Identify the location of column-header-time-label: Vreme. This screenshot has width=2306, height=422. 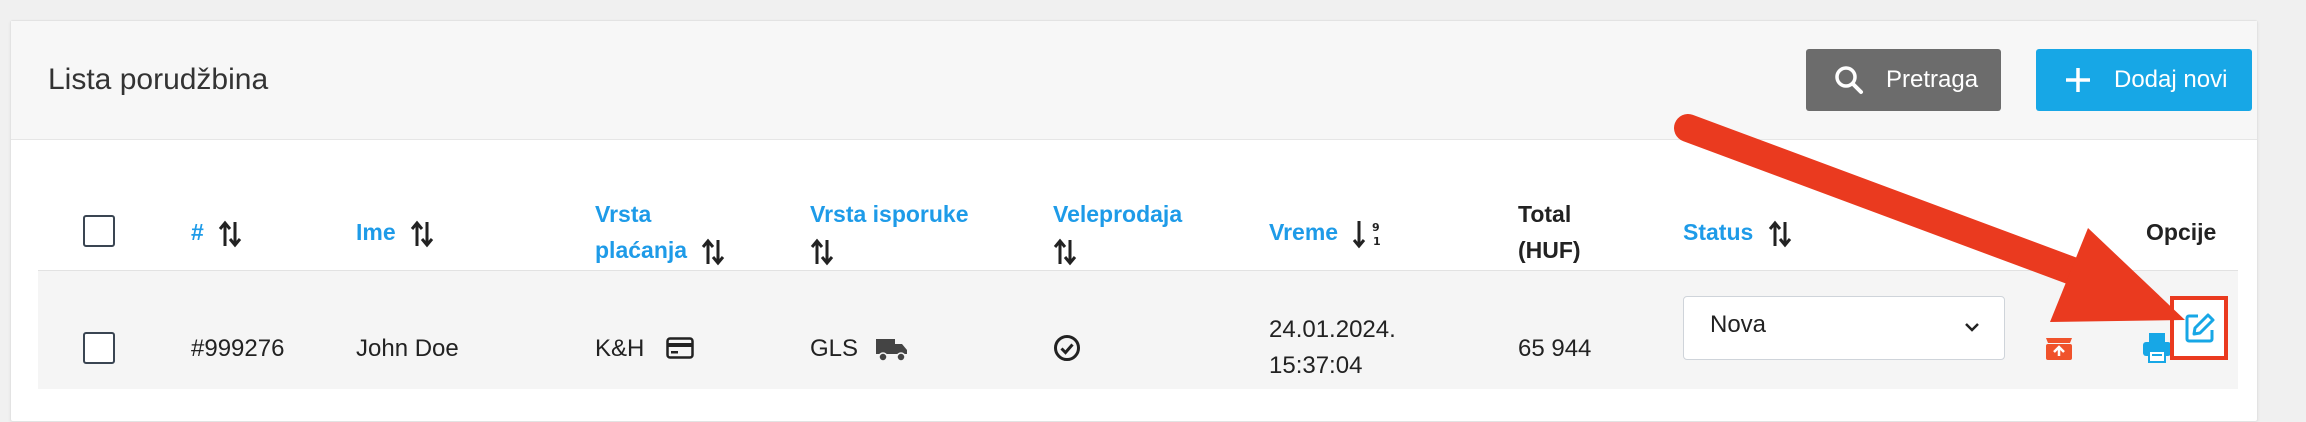
(1304, 232).